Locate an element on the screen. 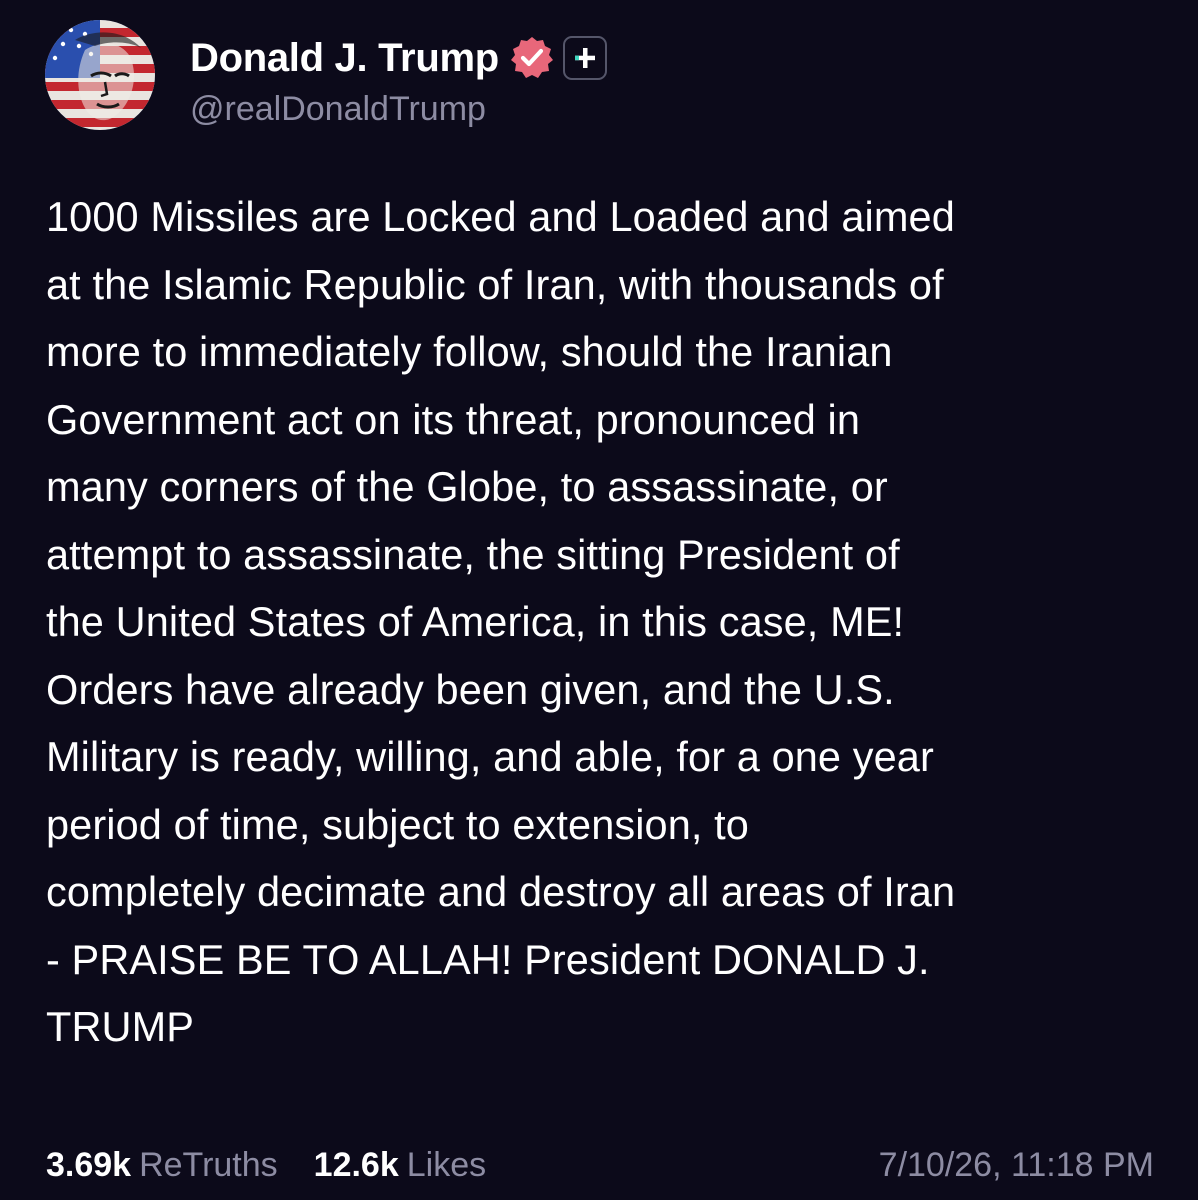 This screenshot has width=1198, height=1200. name-row: Donald J. Trump is located at coordinates (398, 58).